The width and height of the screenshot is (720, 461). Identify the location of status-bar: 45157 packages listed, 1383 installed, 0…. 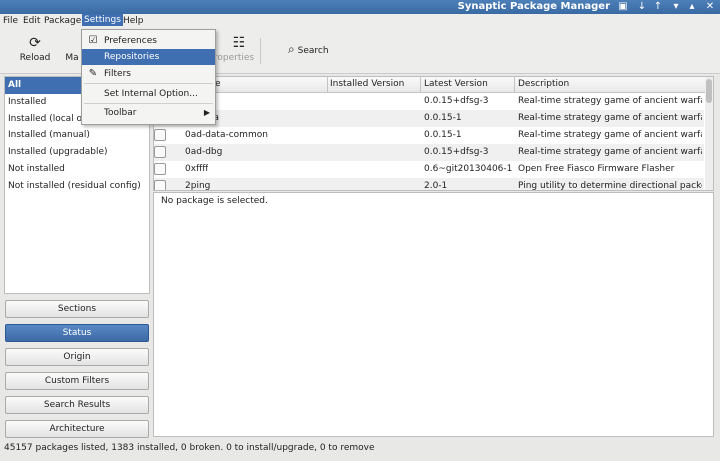
(189, 448).